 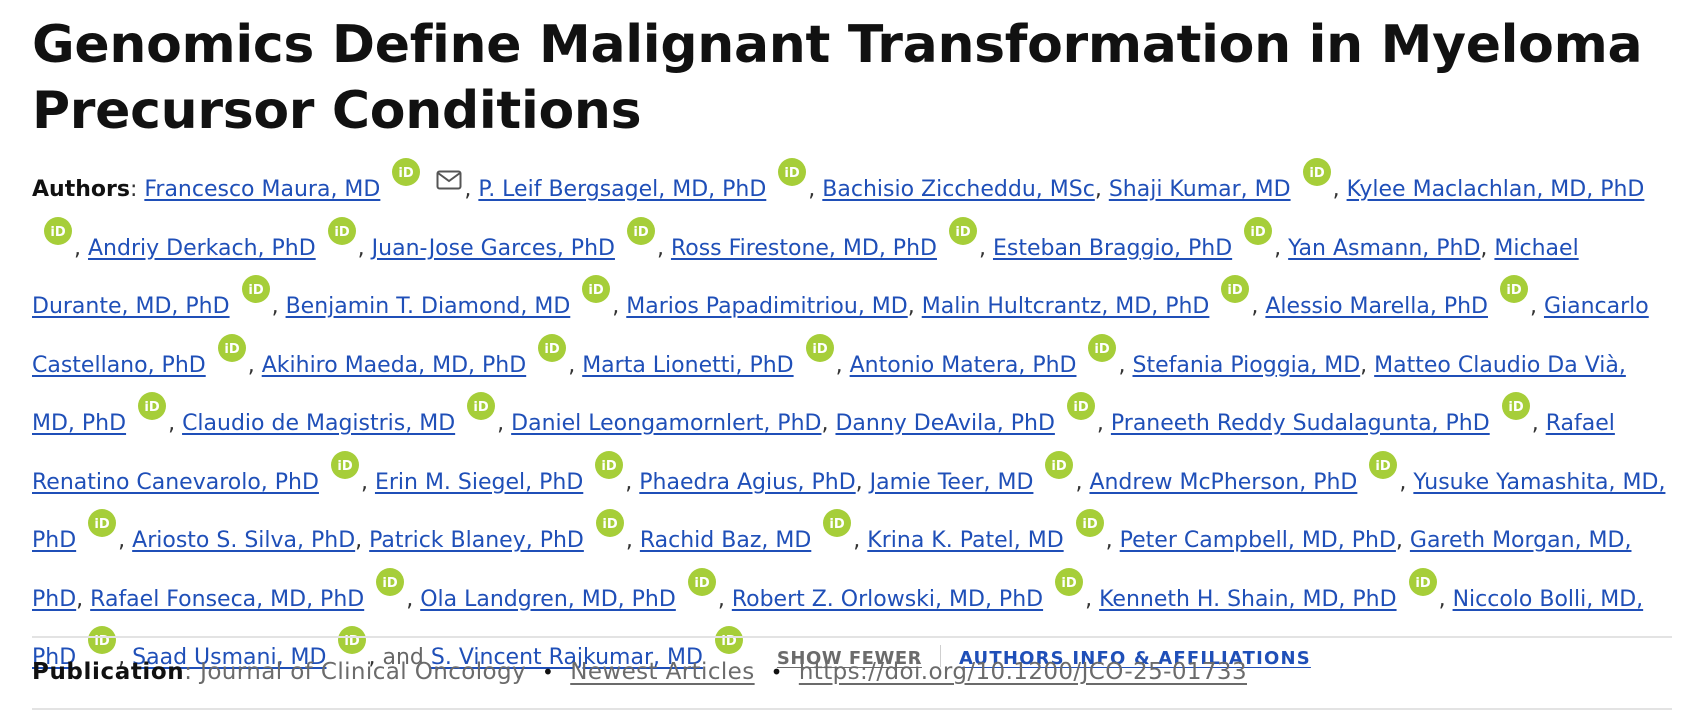 What do you see at coordinates (958, 189) in the screenshot?
I see `author-link: Bachisio Ziccheddu, MSc` at bounding box center [958, 189].